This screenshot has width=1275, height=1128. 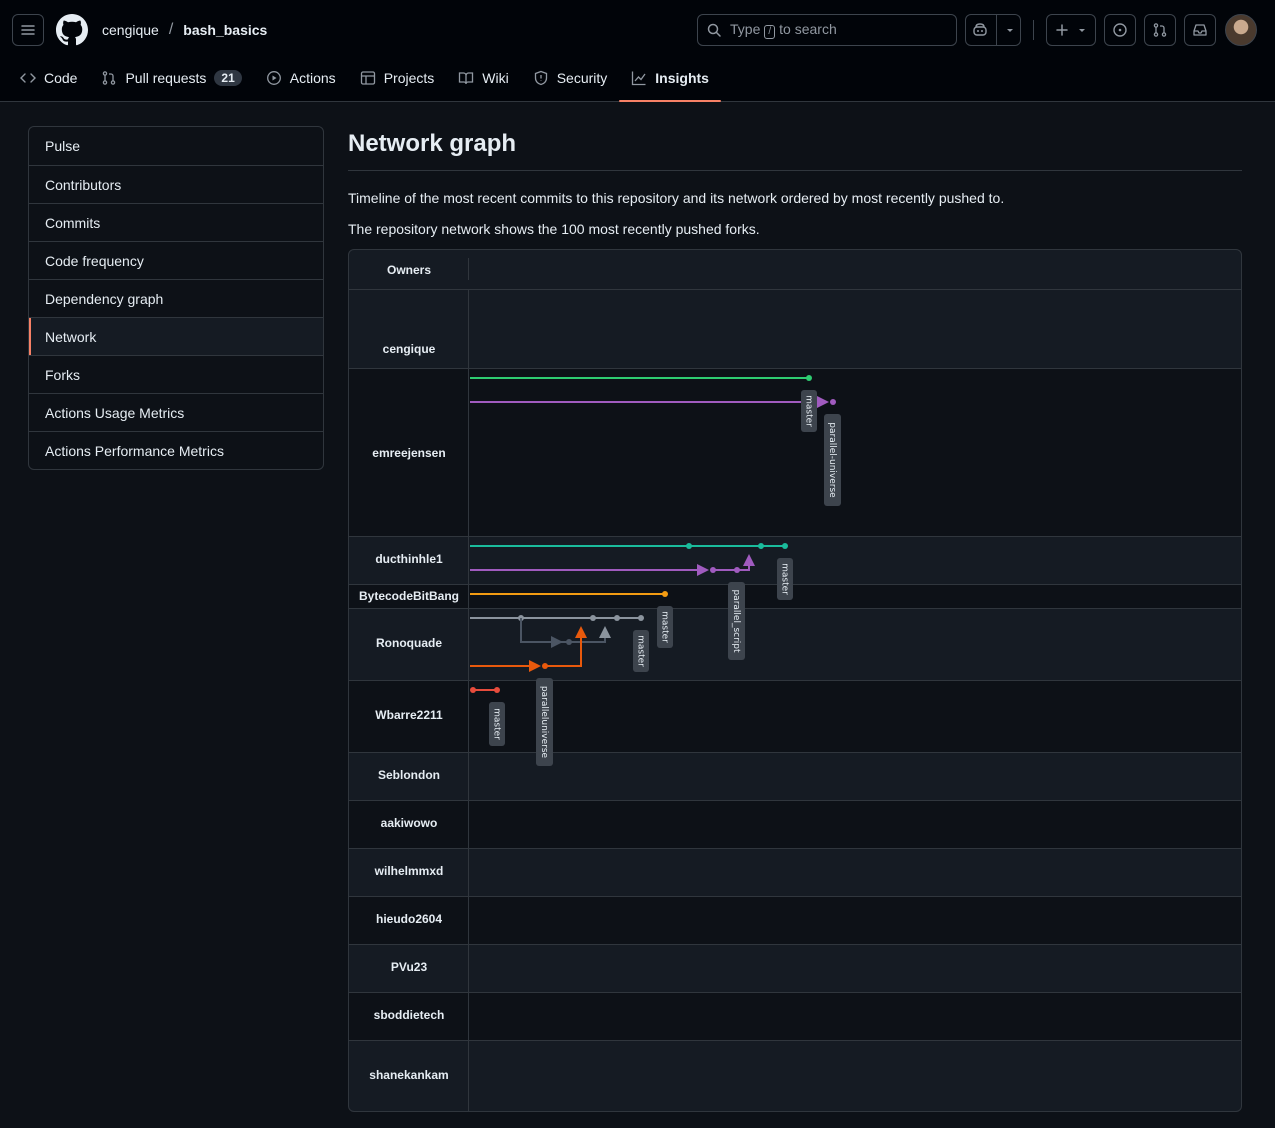 I want to click on tab-label: Security, so click(x=582, y=78).